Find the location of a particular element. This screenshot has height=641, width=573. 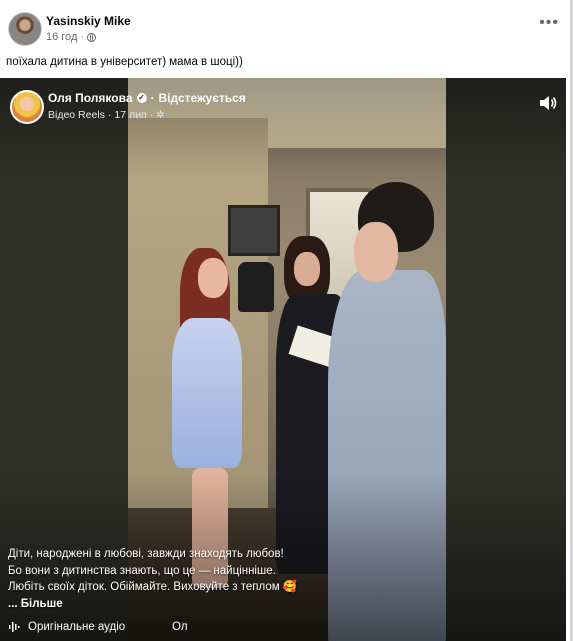

author-avatar is located at coordinates (25, 29).